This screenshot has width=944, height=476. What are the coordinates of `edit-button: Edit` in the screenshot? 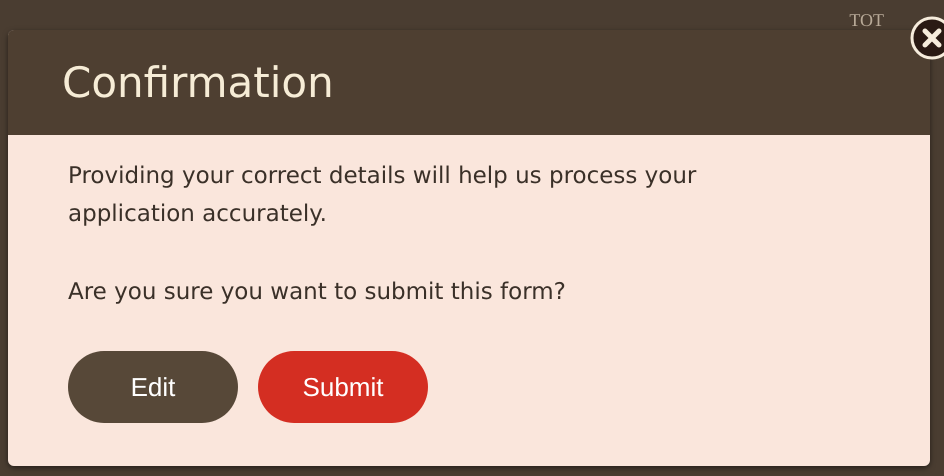 It's located at (153, 387).